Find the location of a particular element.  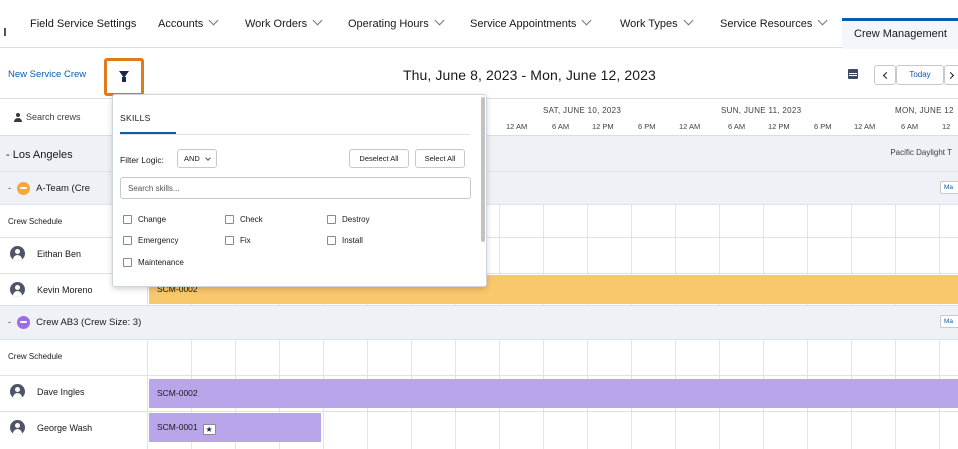

hour-label: 12 is located at coordinates (946, 126).